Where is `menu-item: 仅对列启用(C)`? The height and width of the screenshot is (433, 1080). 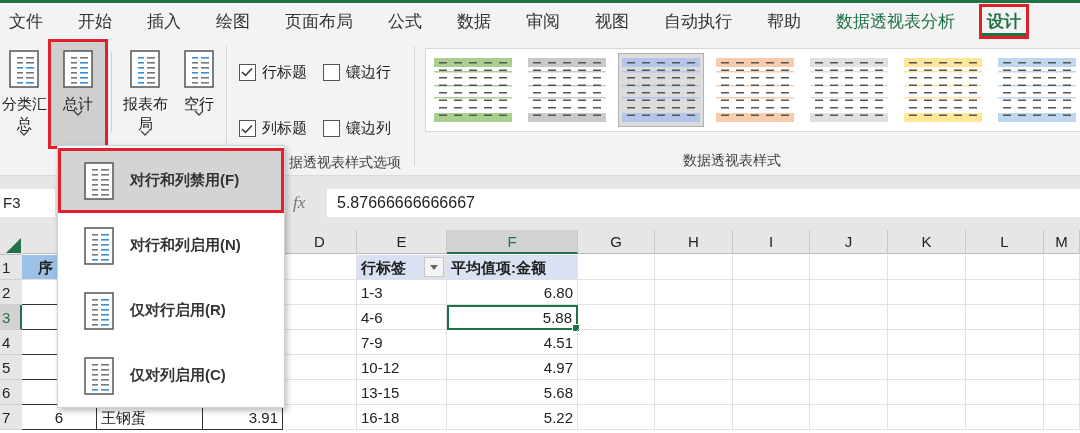 menu-item: 仅对列启用(C) is located at coordinates (171, 375).